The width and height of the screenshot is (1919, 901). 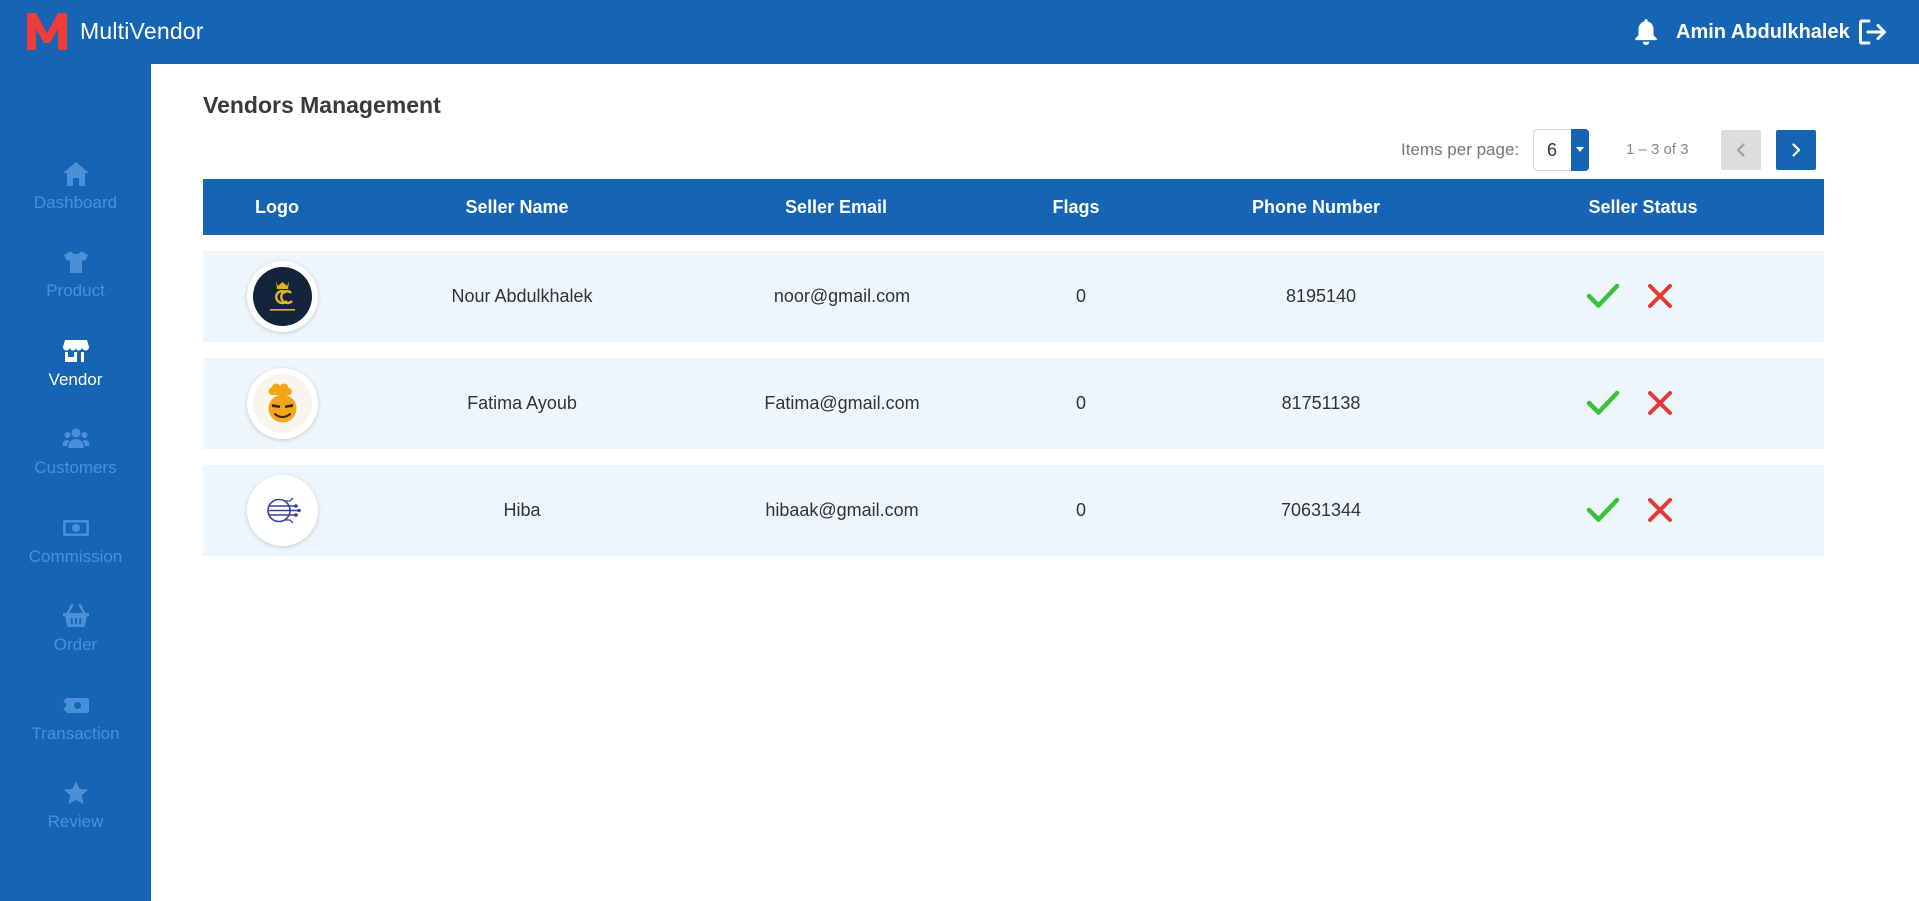 I want to click on page-title: Vendors Management, so click(x=322, y=105).